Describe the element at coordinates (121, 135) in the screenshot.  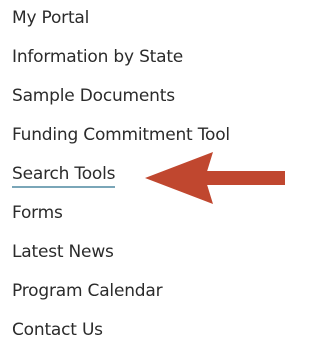
I see `nav-link-funding-commitment-tool: Funding Commitment Tool` at that location.